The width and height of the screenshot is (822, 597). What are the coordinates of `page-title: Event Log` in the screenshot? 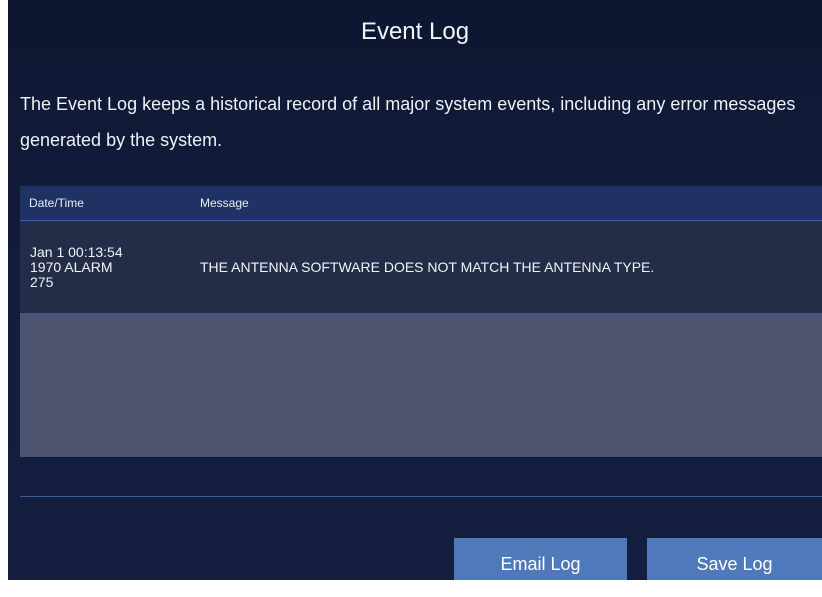 It's located at (415, 31).